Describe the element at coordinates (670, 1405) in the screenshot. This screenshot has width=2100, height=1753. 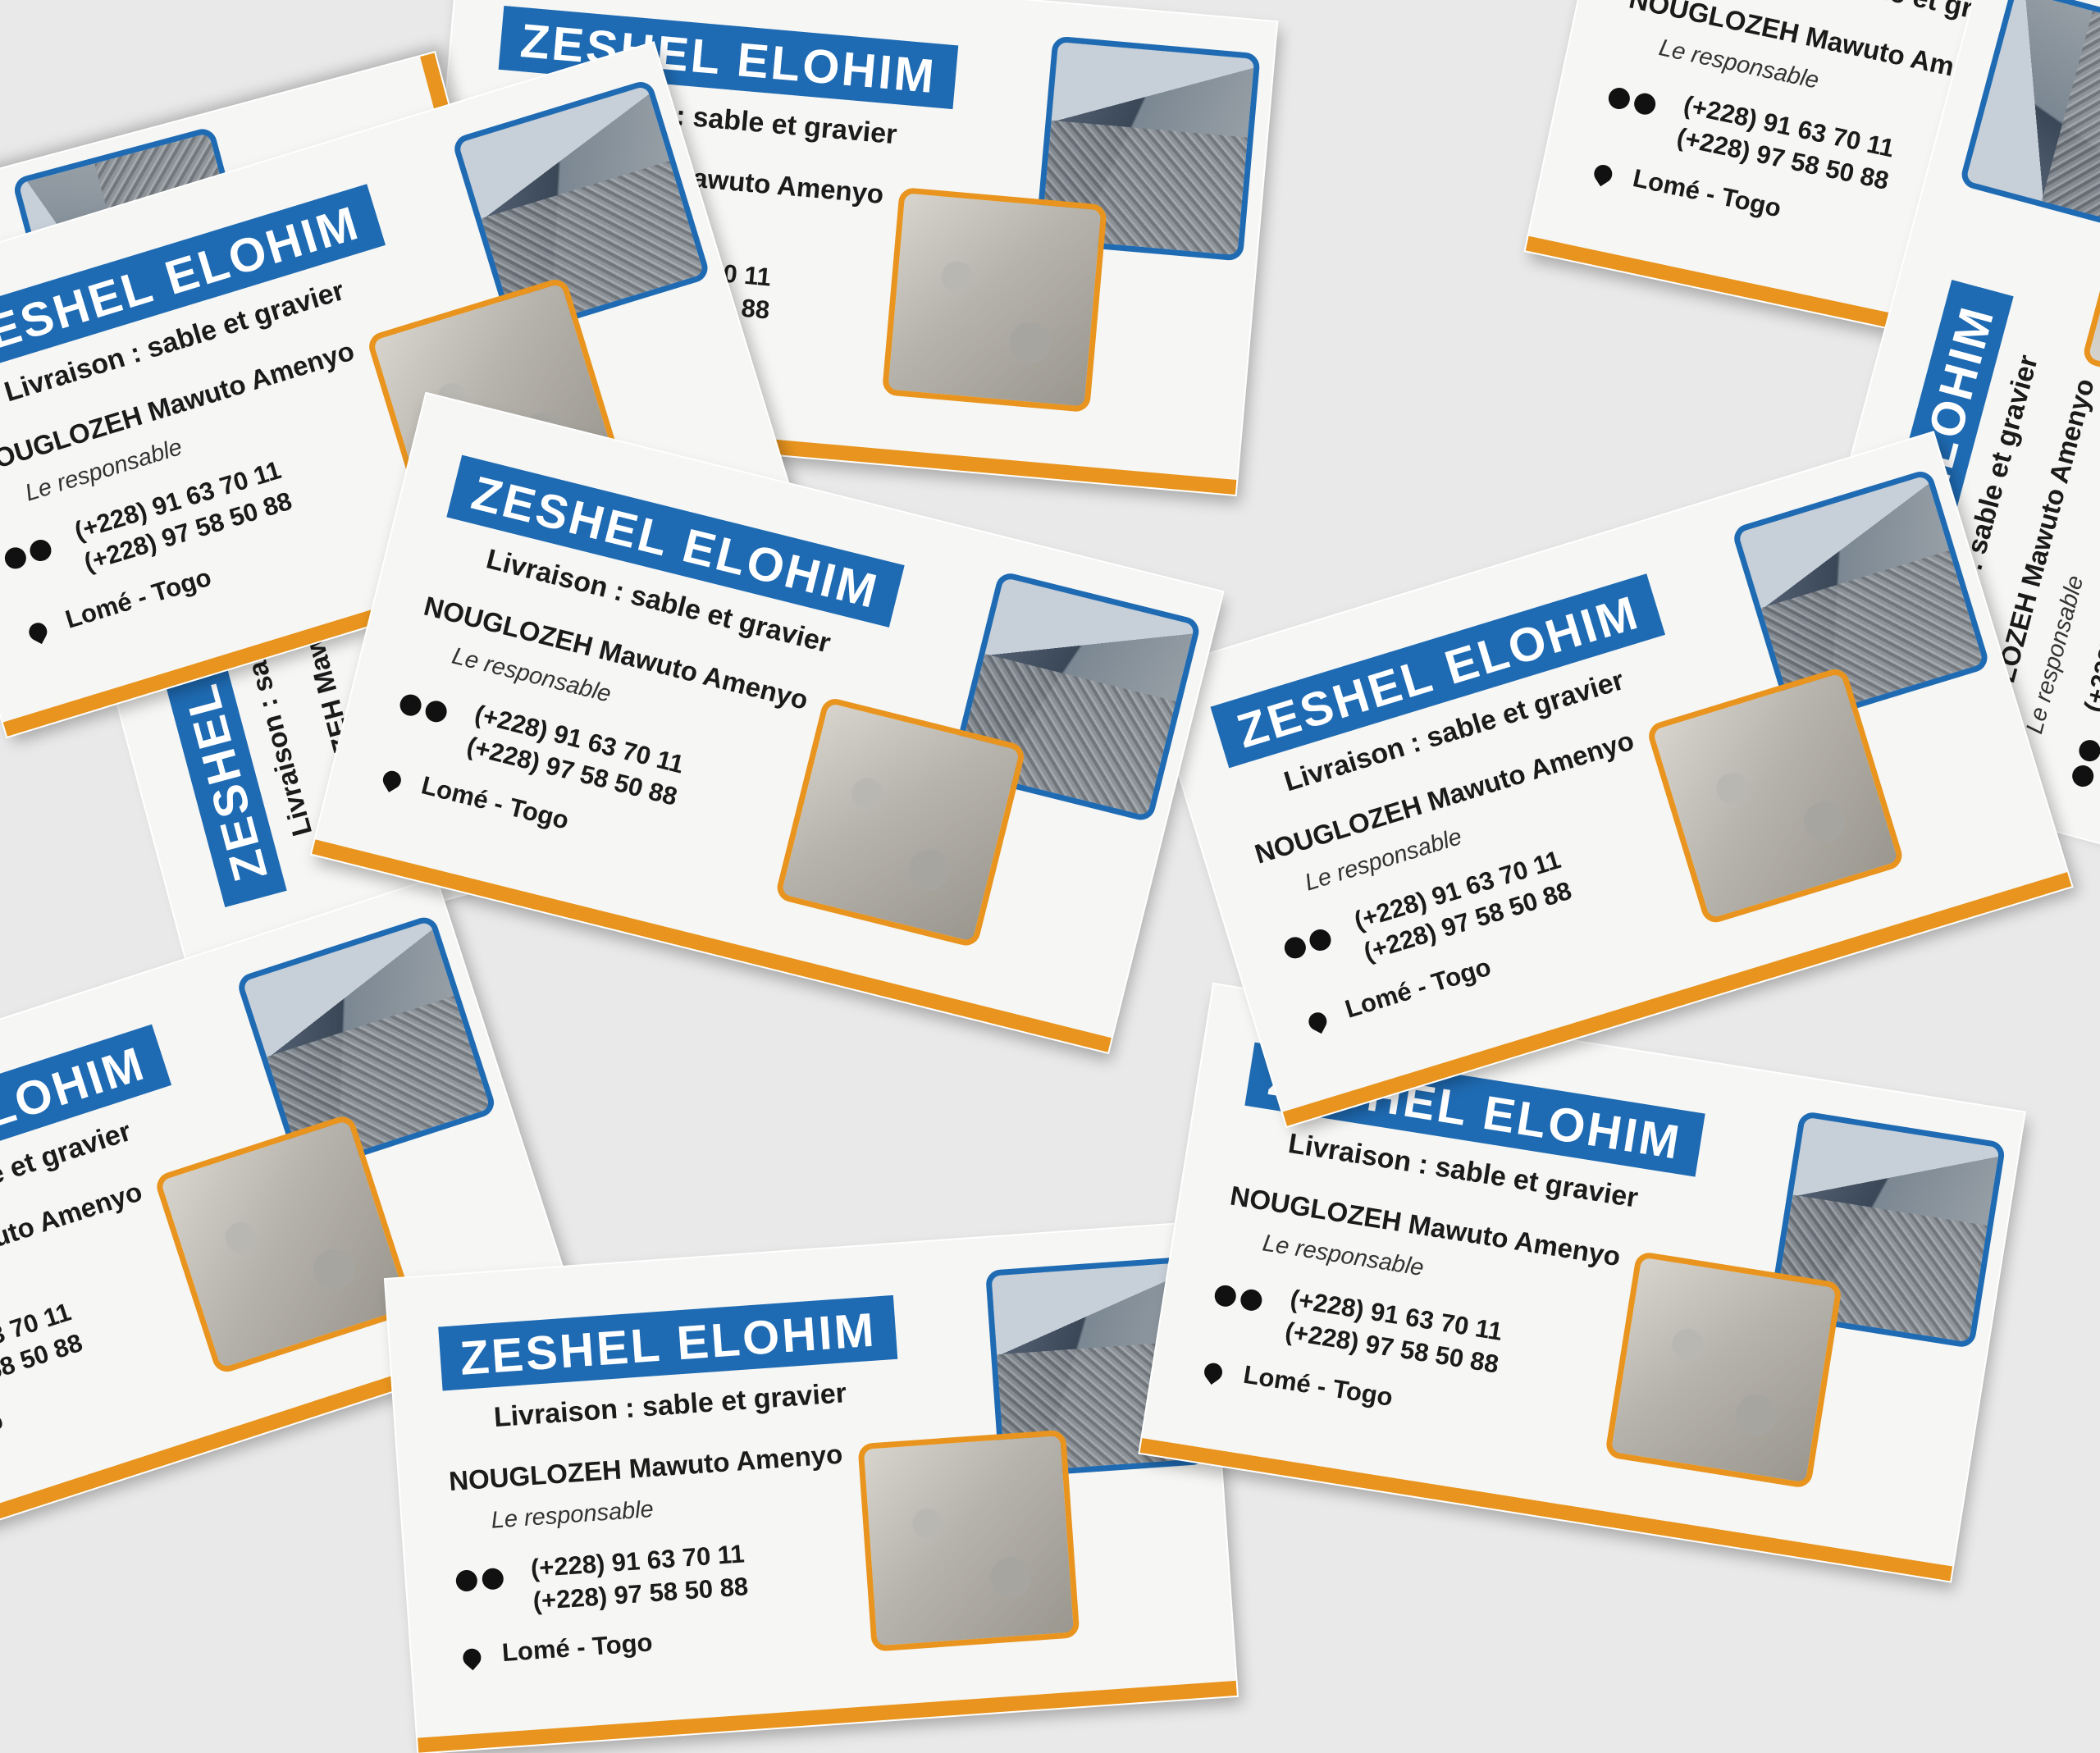
I see `company-tagline: Livraison : sable et gravier` at that location.